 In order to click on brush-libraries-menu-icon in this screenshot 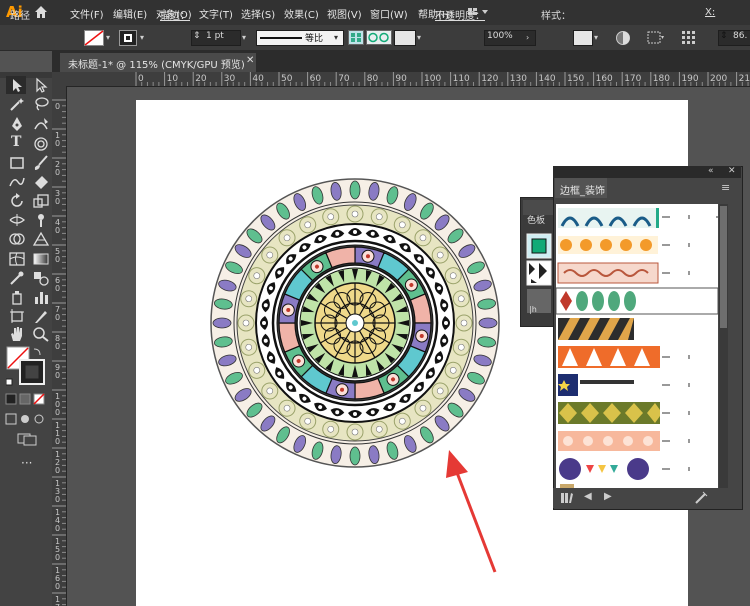, I will do `click(567, 498)`.